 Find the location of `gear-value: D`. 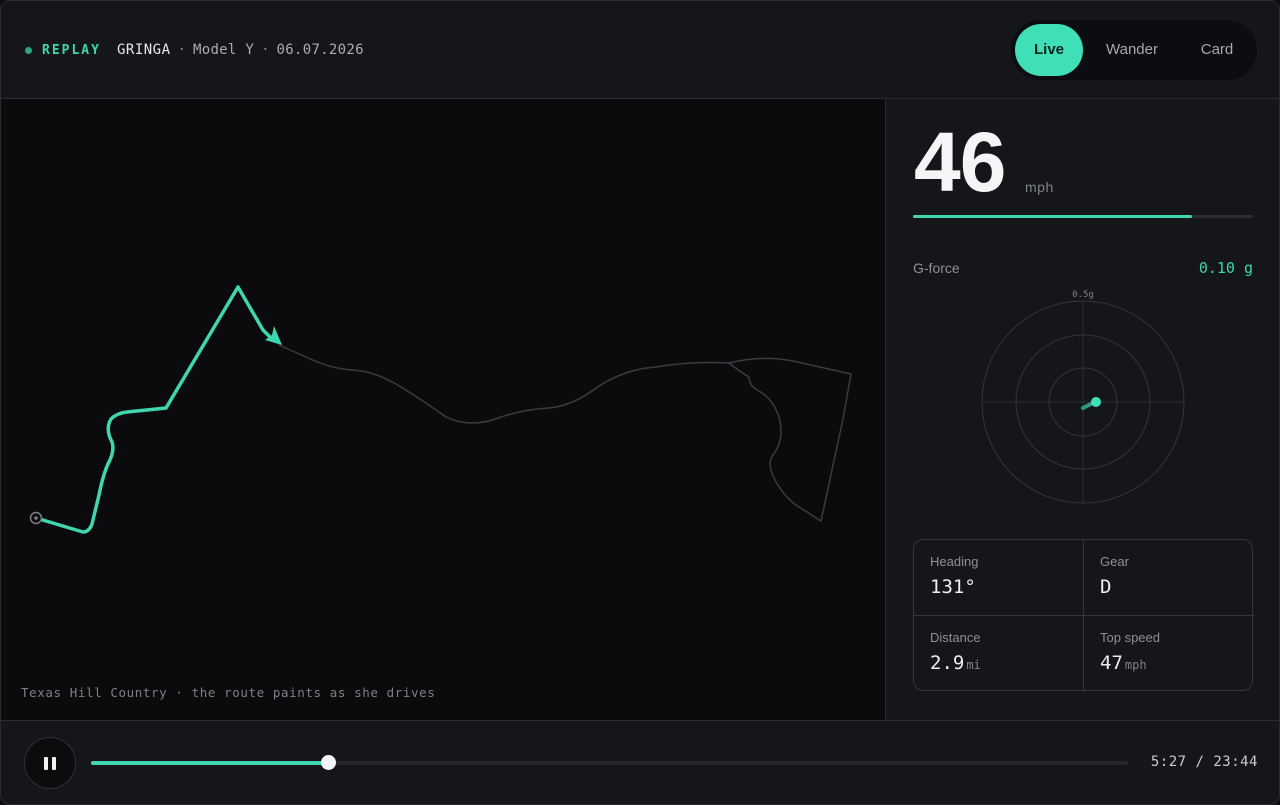

gear-value: D is located at coordinates (1106, 587).